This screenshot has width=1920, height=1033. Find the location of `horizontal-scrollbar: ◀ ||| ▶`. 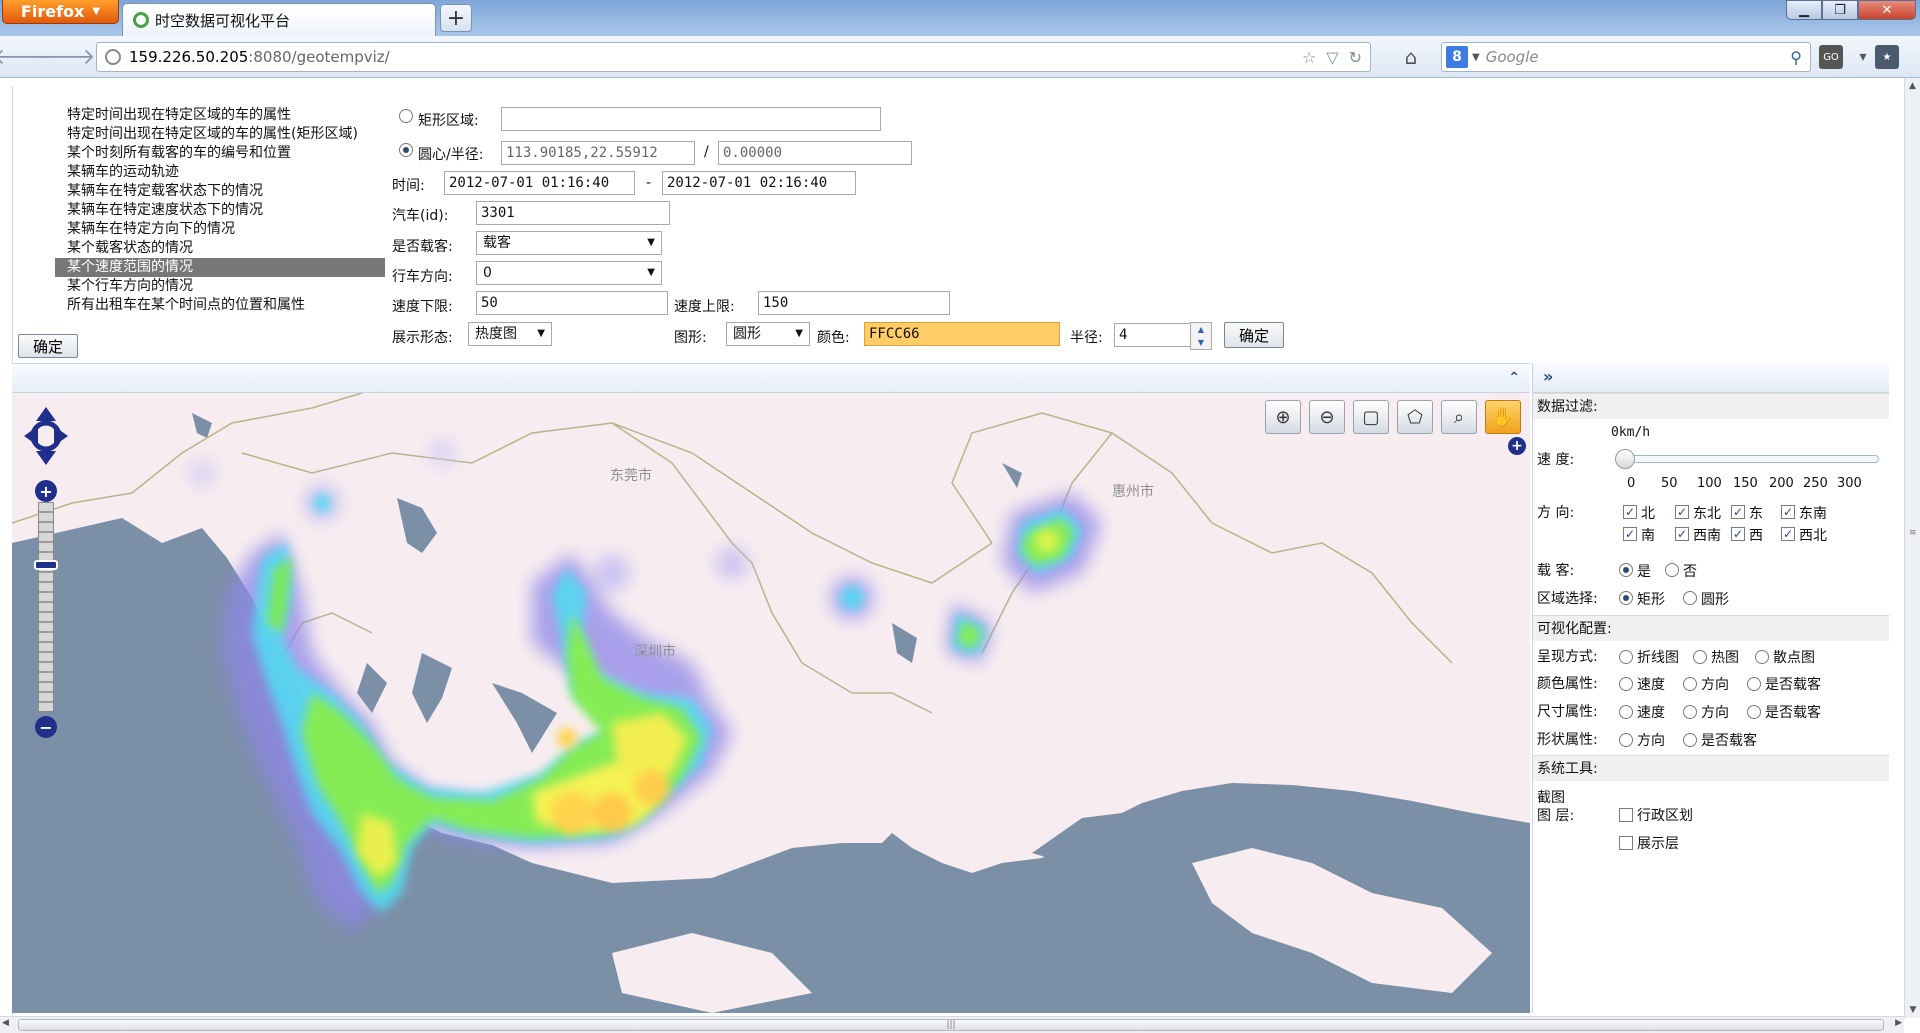

horizontal-scrollbar: ◀ ||| ▶ is located at coordinates (952, 1024).